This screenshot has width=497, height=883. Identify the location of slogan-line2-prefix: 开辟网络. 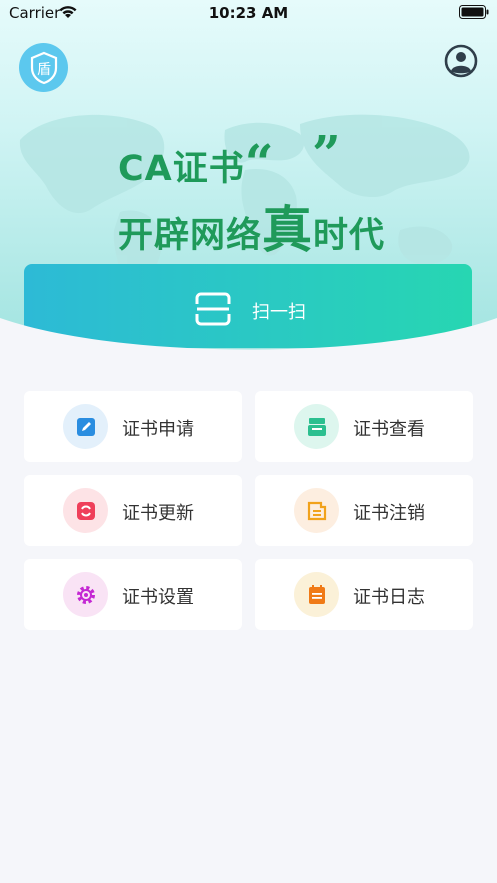
(190, 236).